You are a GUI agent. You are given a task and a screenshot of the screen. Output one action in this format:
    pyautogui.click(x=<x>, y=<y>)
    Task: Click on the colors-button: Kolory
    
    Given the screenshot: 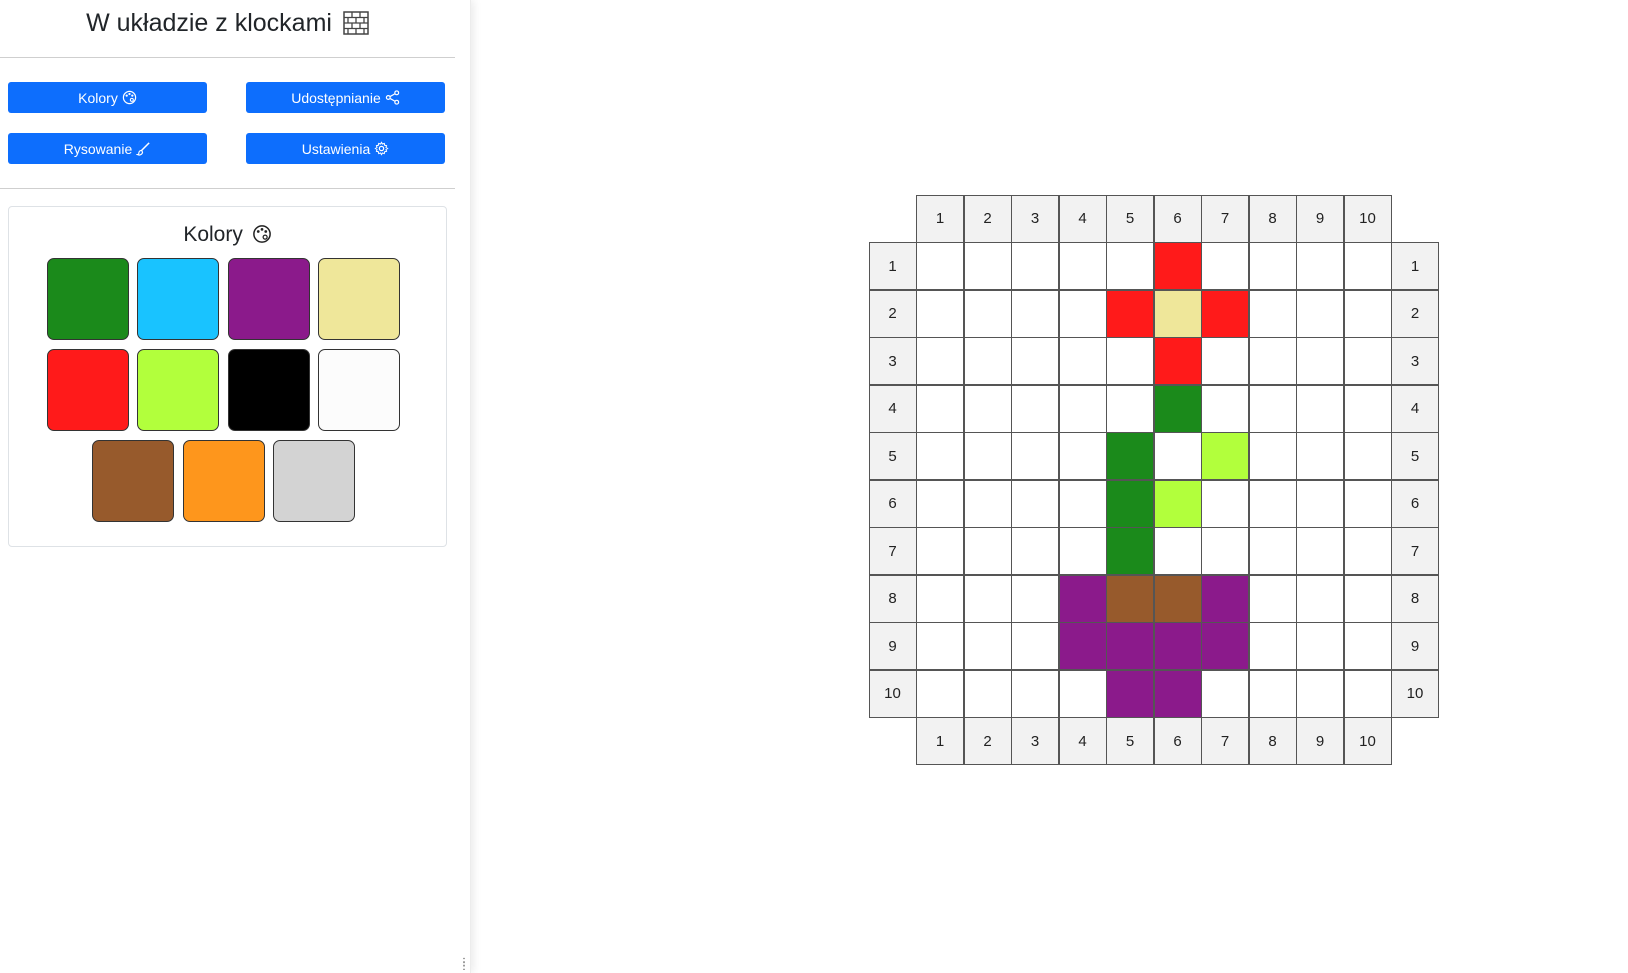 What is the action you would take?
    pyautogui.click(x=107, y=97)
    